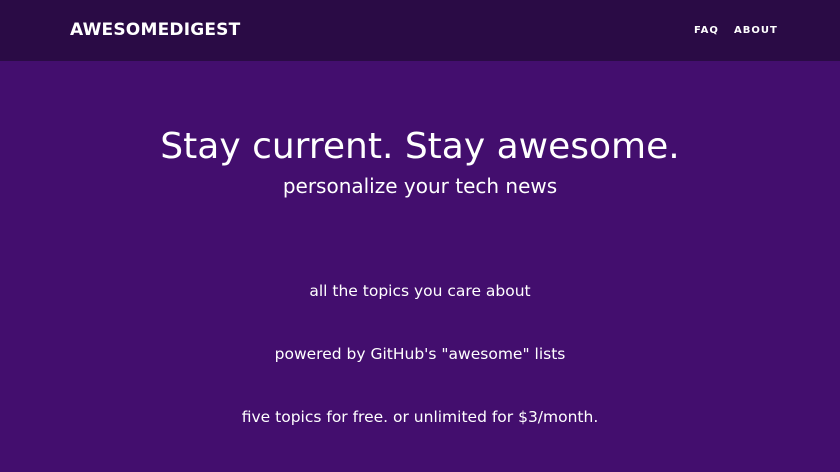 This screenshot has height=472, width=840. Describe the element at coordinates (420, 291) in the screenshot. I see `feature-topics: all the topics you care about` at that location.